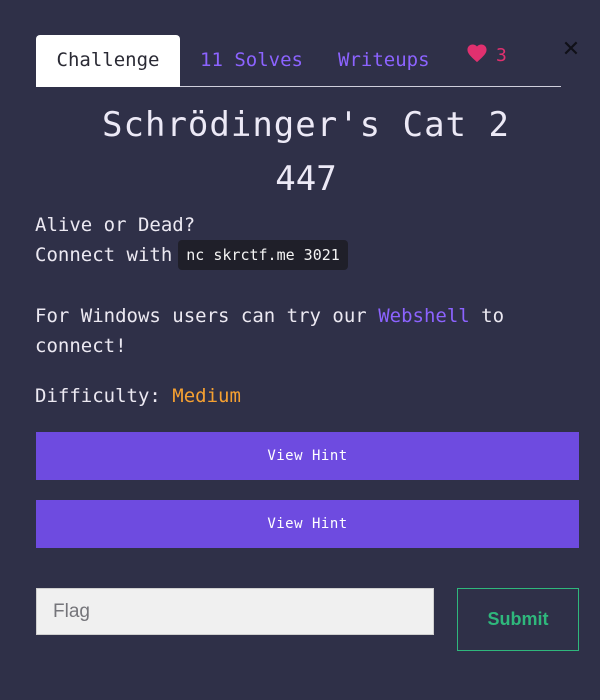  Describe the element at coordinates (384, 61) in the screenshot. I see `tab-writeups: Writeups` at that location.